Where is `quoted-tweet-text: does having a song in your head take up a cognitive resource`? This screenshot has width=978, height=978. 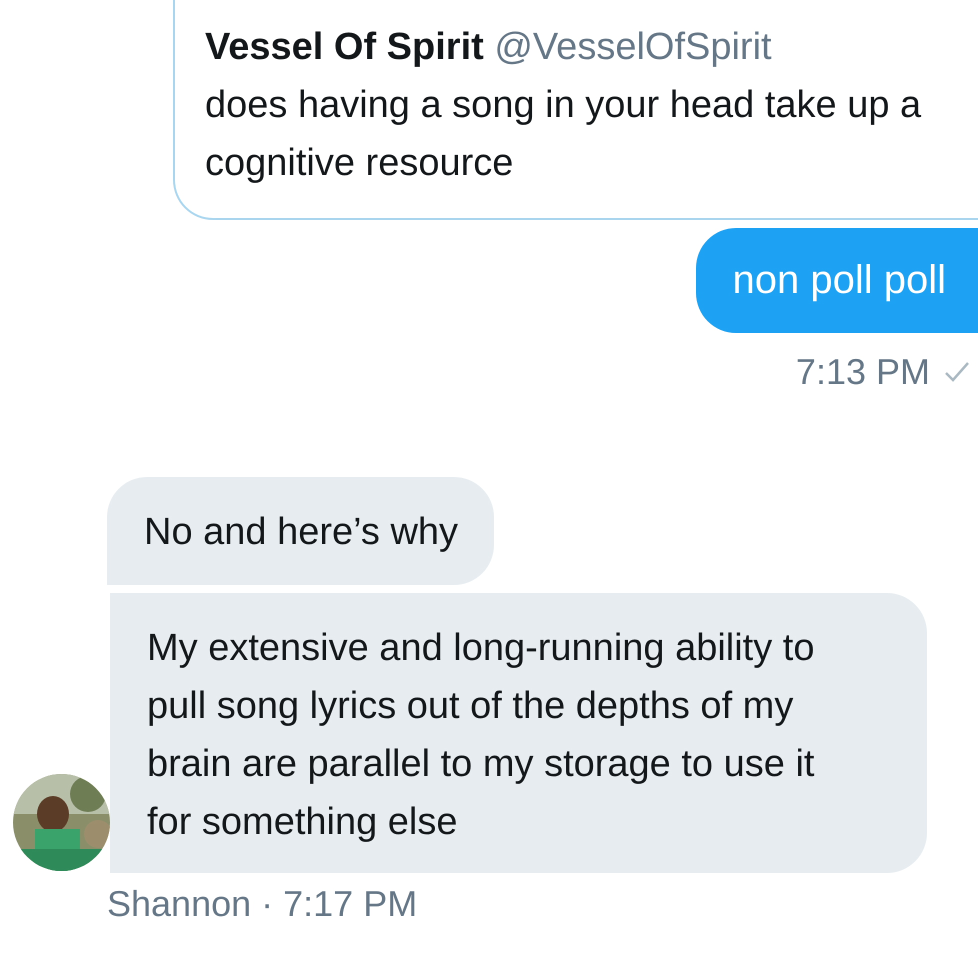
quoted-tweet-text: does having a song in your head take up a cognitive resource is located at coordinates (563, 134).